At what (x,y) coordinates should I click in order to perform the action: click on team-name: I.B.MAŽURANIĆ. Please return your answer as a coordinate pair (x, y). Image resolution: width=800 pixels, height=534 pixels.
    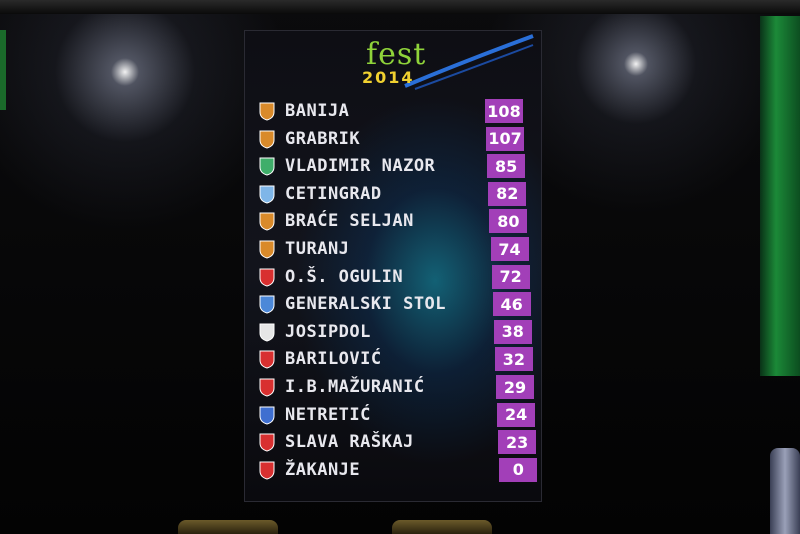
    Looking at the image, I should click on (355, 387).